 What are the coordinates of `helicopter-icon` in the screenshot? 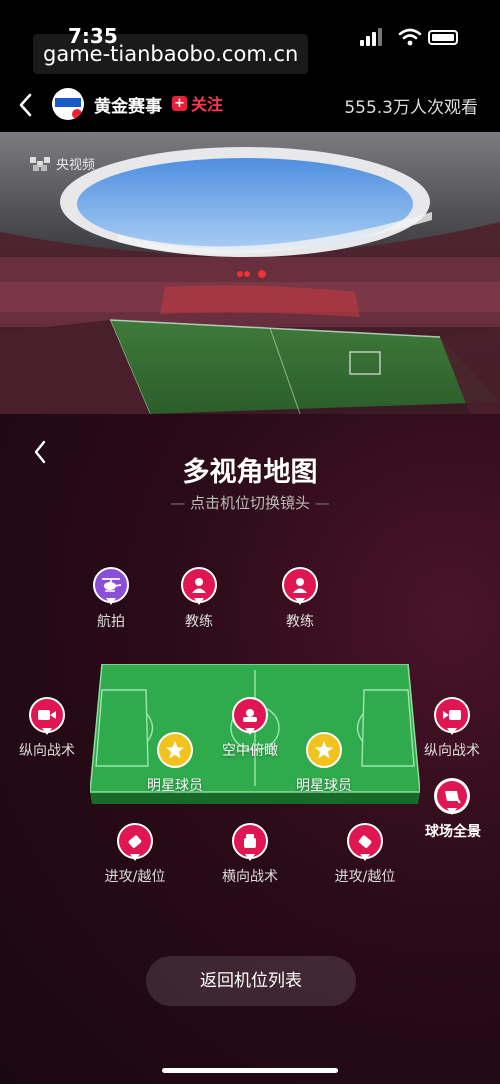 It's located at (112, 585).